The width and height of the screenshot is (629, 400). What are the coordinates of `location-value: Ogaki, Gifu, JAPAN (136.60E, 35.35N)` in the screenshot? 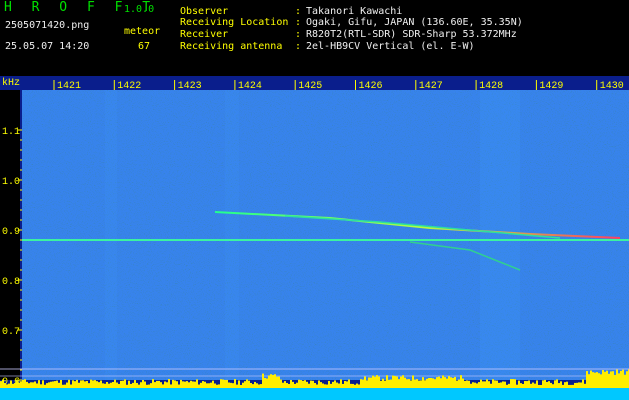 It's located at (414, 22).